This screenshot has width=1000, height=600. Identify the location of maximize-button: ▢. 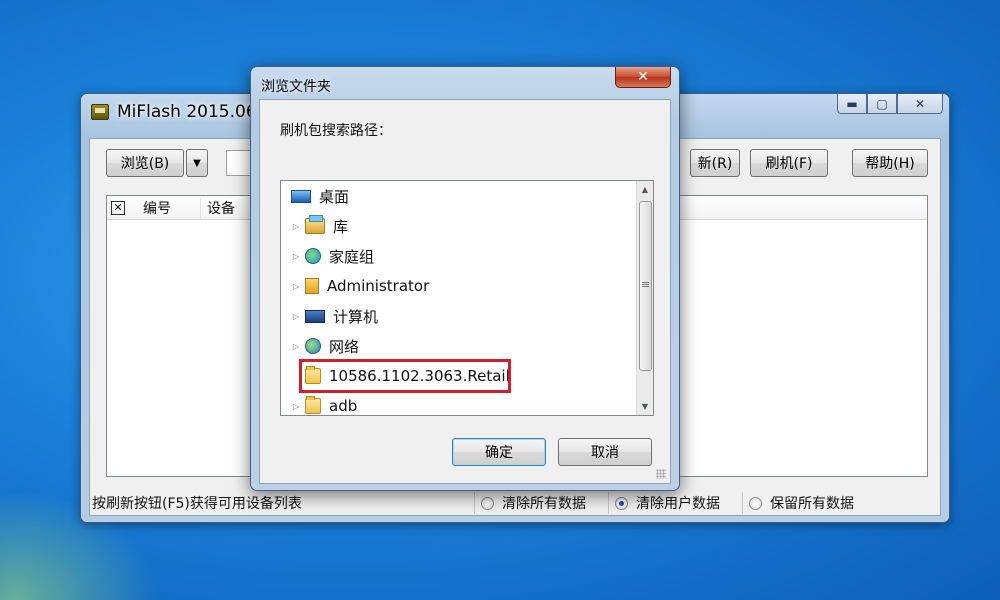
(882, 104).